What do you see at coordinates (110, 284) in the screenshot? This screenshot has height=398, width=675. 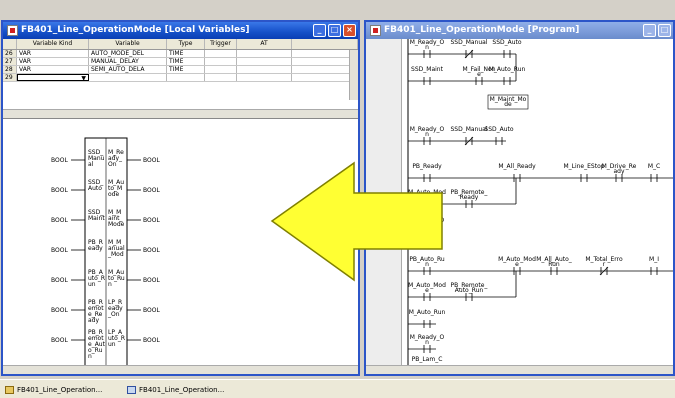 I see `fb-output-pin-label: n` at bounding box center [110, 284].